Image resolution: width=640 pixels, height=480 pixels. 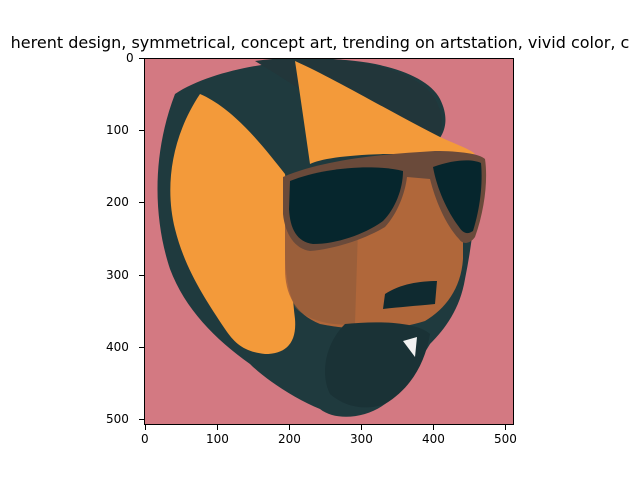 What do you see at coordinates (361, 439) in the screenshot?
I see `x-tick-label: 300` at bounding box center [361, 439].